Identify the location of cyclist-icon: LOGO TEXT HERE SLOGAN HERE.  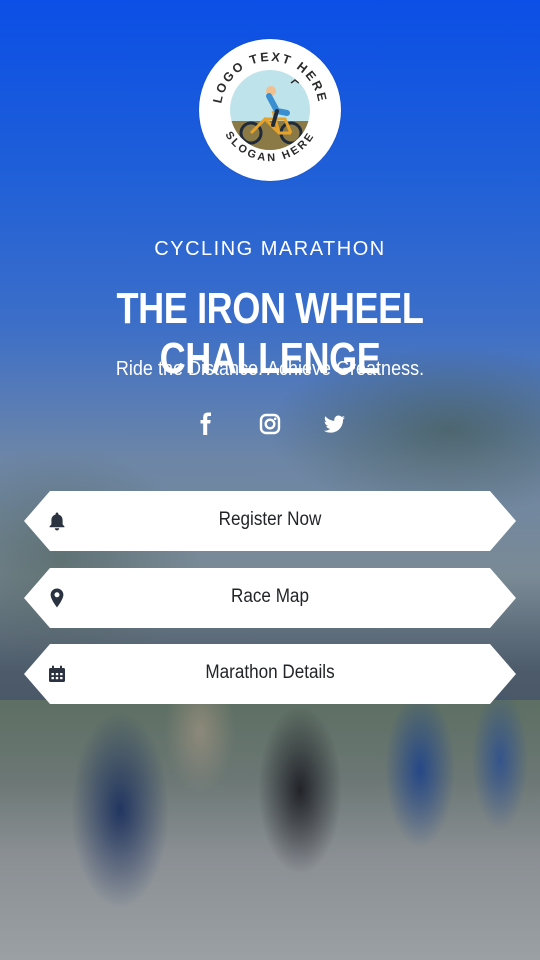
(270, 110).